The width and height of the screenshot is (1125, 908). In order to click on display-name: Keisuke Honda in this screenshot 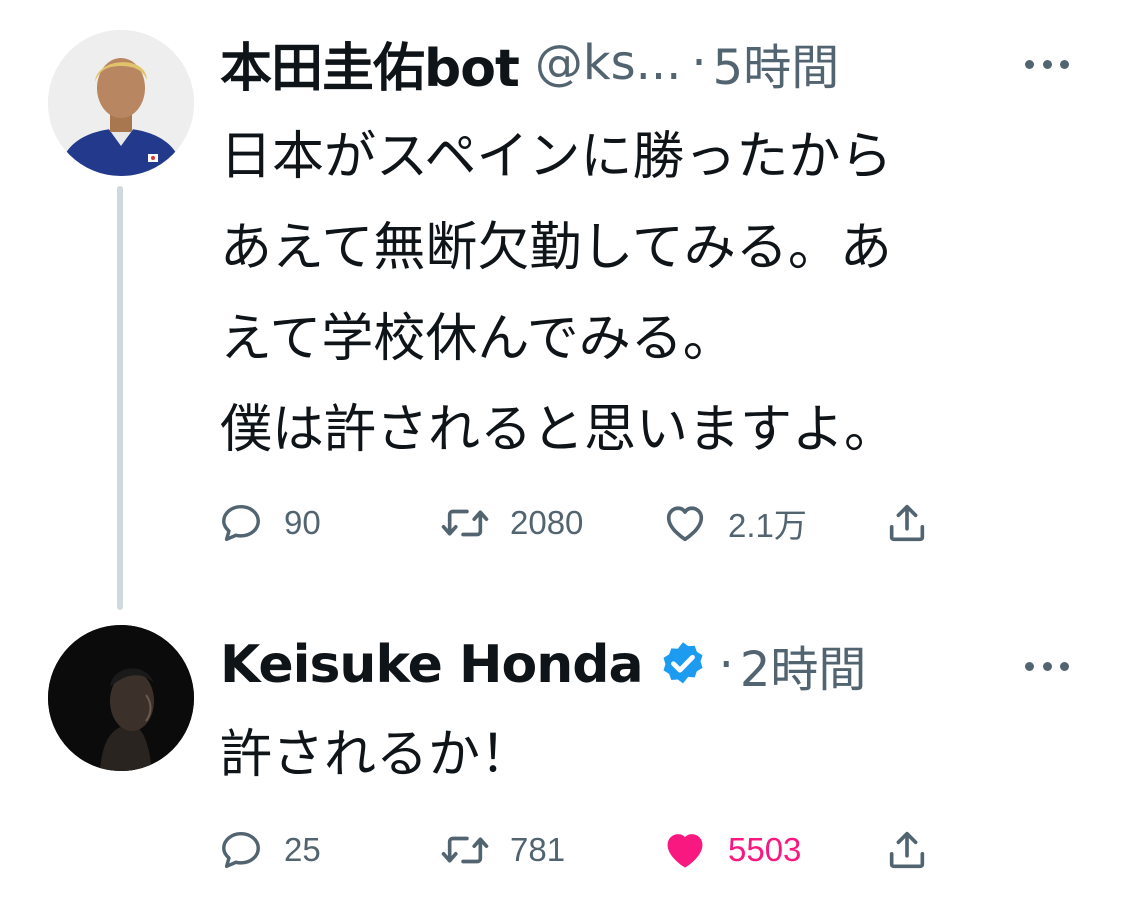, I will do `click(432, 665)`.